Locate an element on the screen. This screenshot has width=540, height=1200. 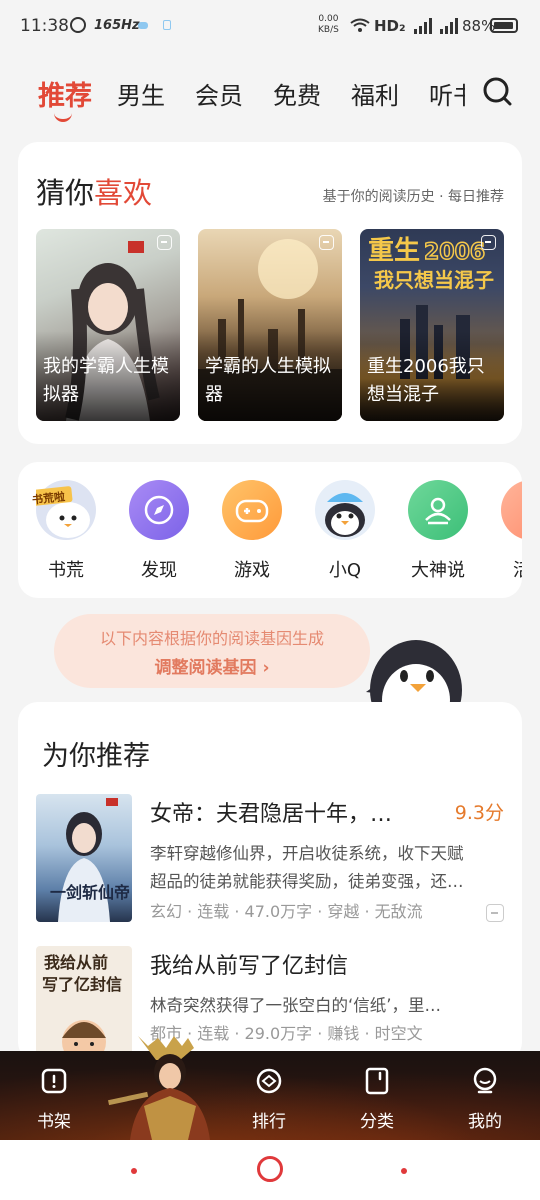
book-card: 重生 2006 我只想当混子 重生2006我只想当混子 is located at coordinates (432, 325).